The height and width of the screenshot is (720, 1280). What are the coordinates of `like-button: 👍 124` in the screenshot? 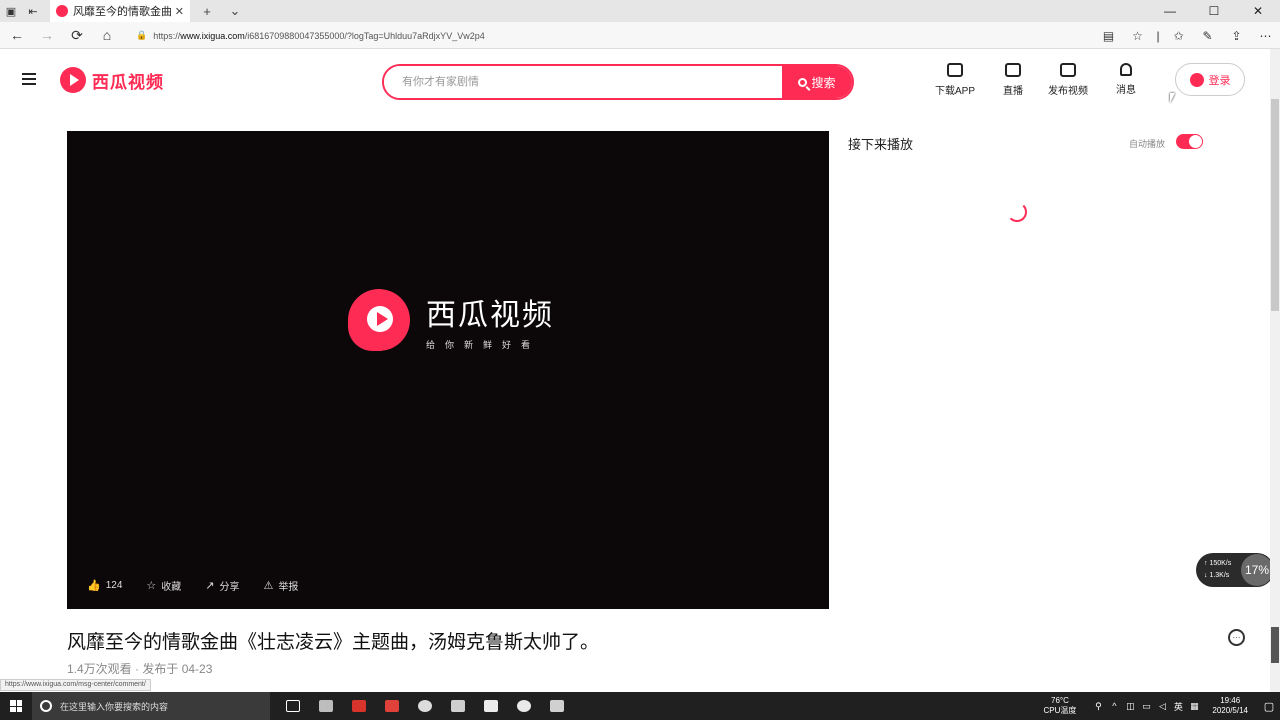 It's located at (104, 585).